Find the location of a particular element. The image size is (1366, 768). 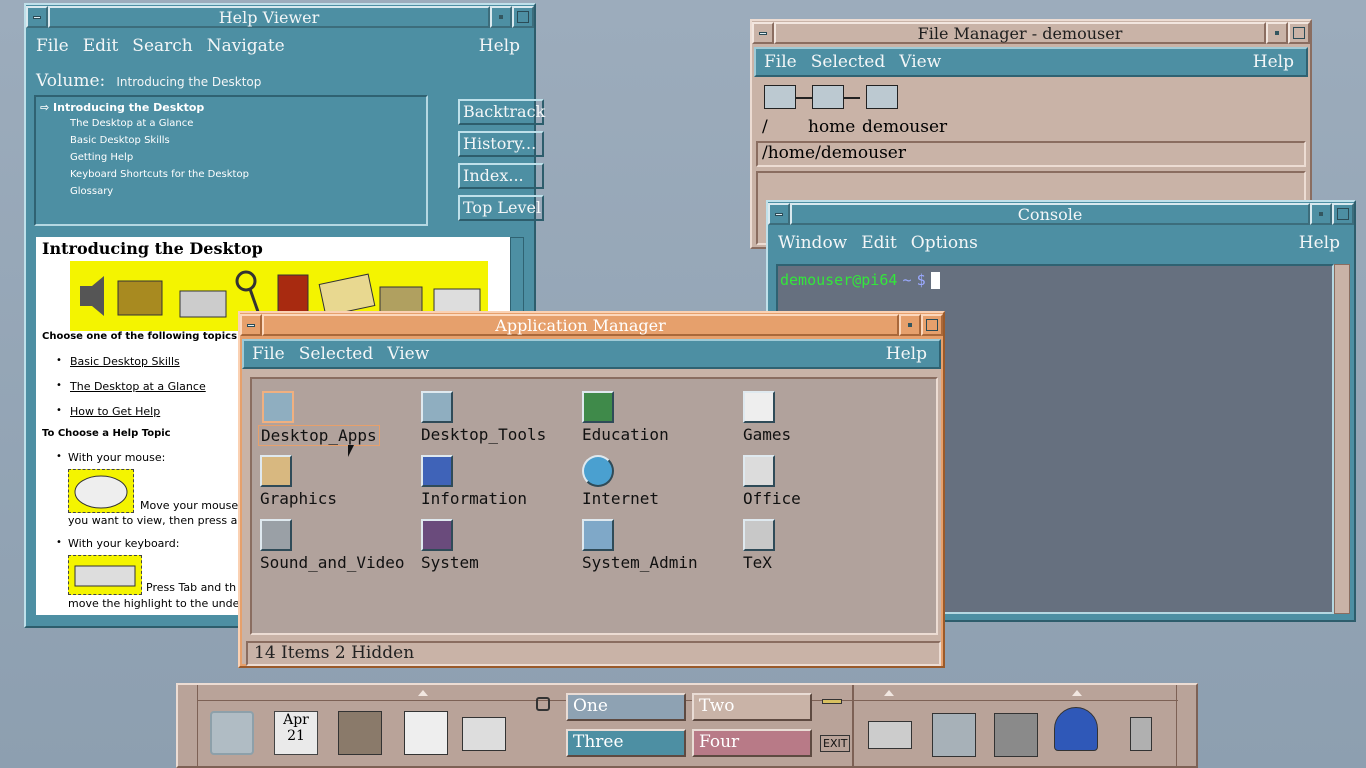

app-group-system: System is located at coordinates (499, 549).